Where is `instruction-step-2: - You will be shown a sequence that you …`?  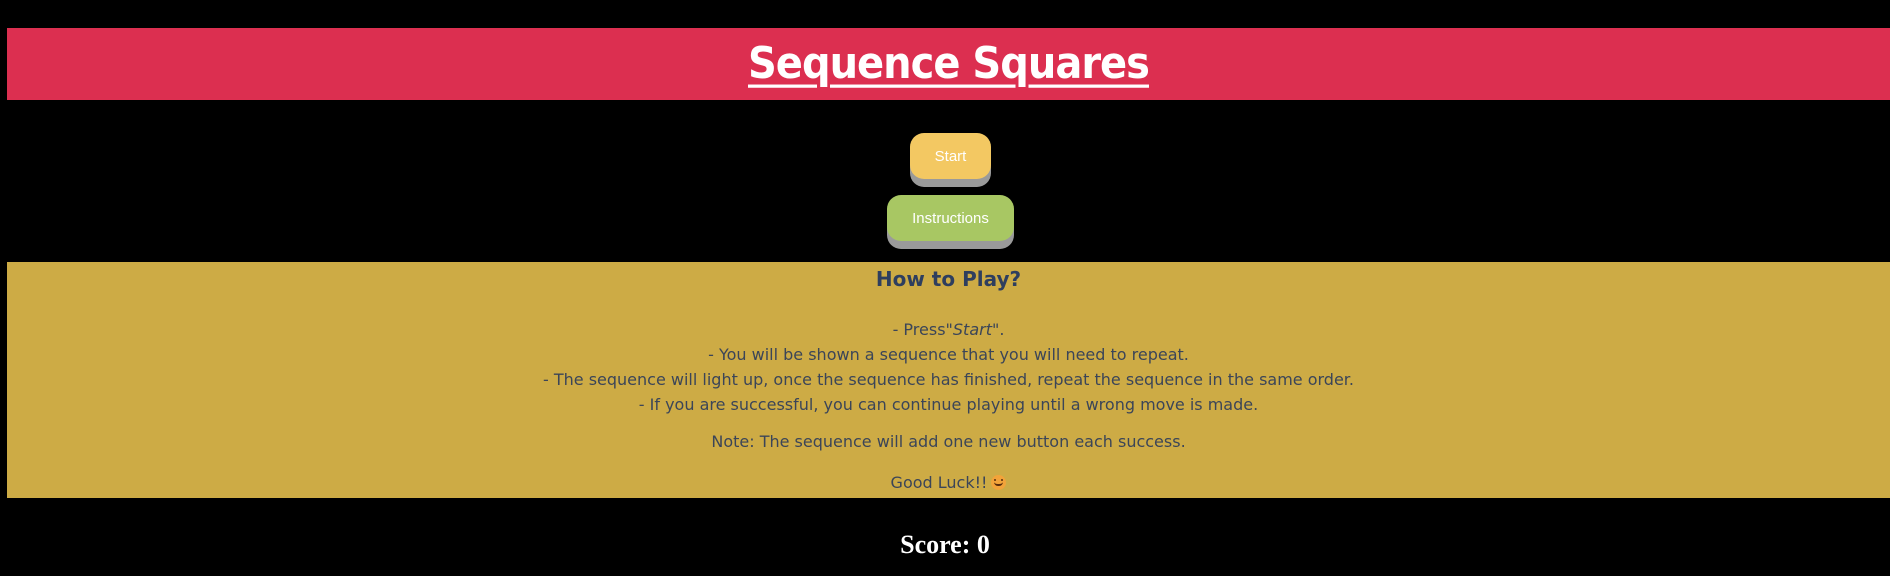 instruction-step-2: - You will be shown a sequence that you … is located at coordinates (948, 354).